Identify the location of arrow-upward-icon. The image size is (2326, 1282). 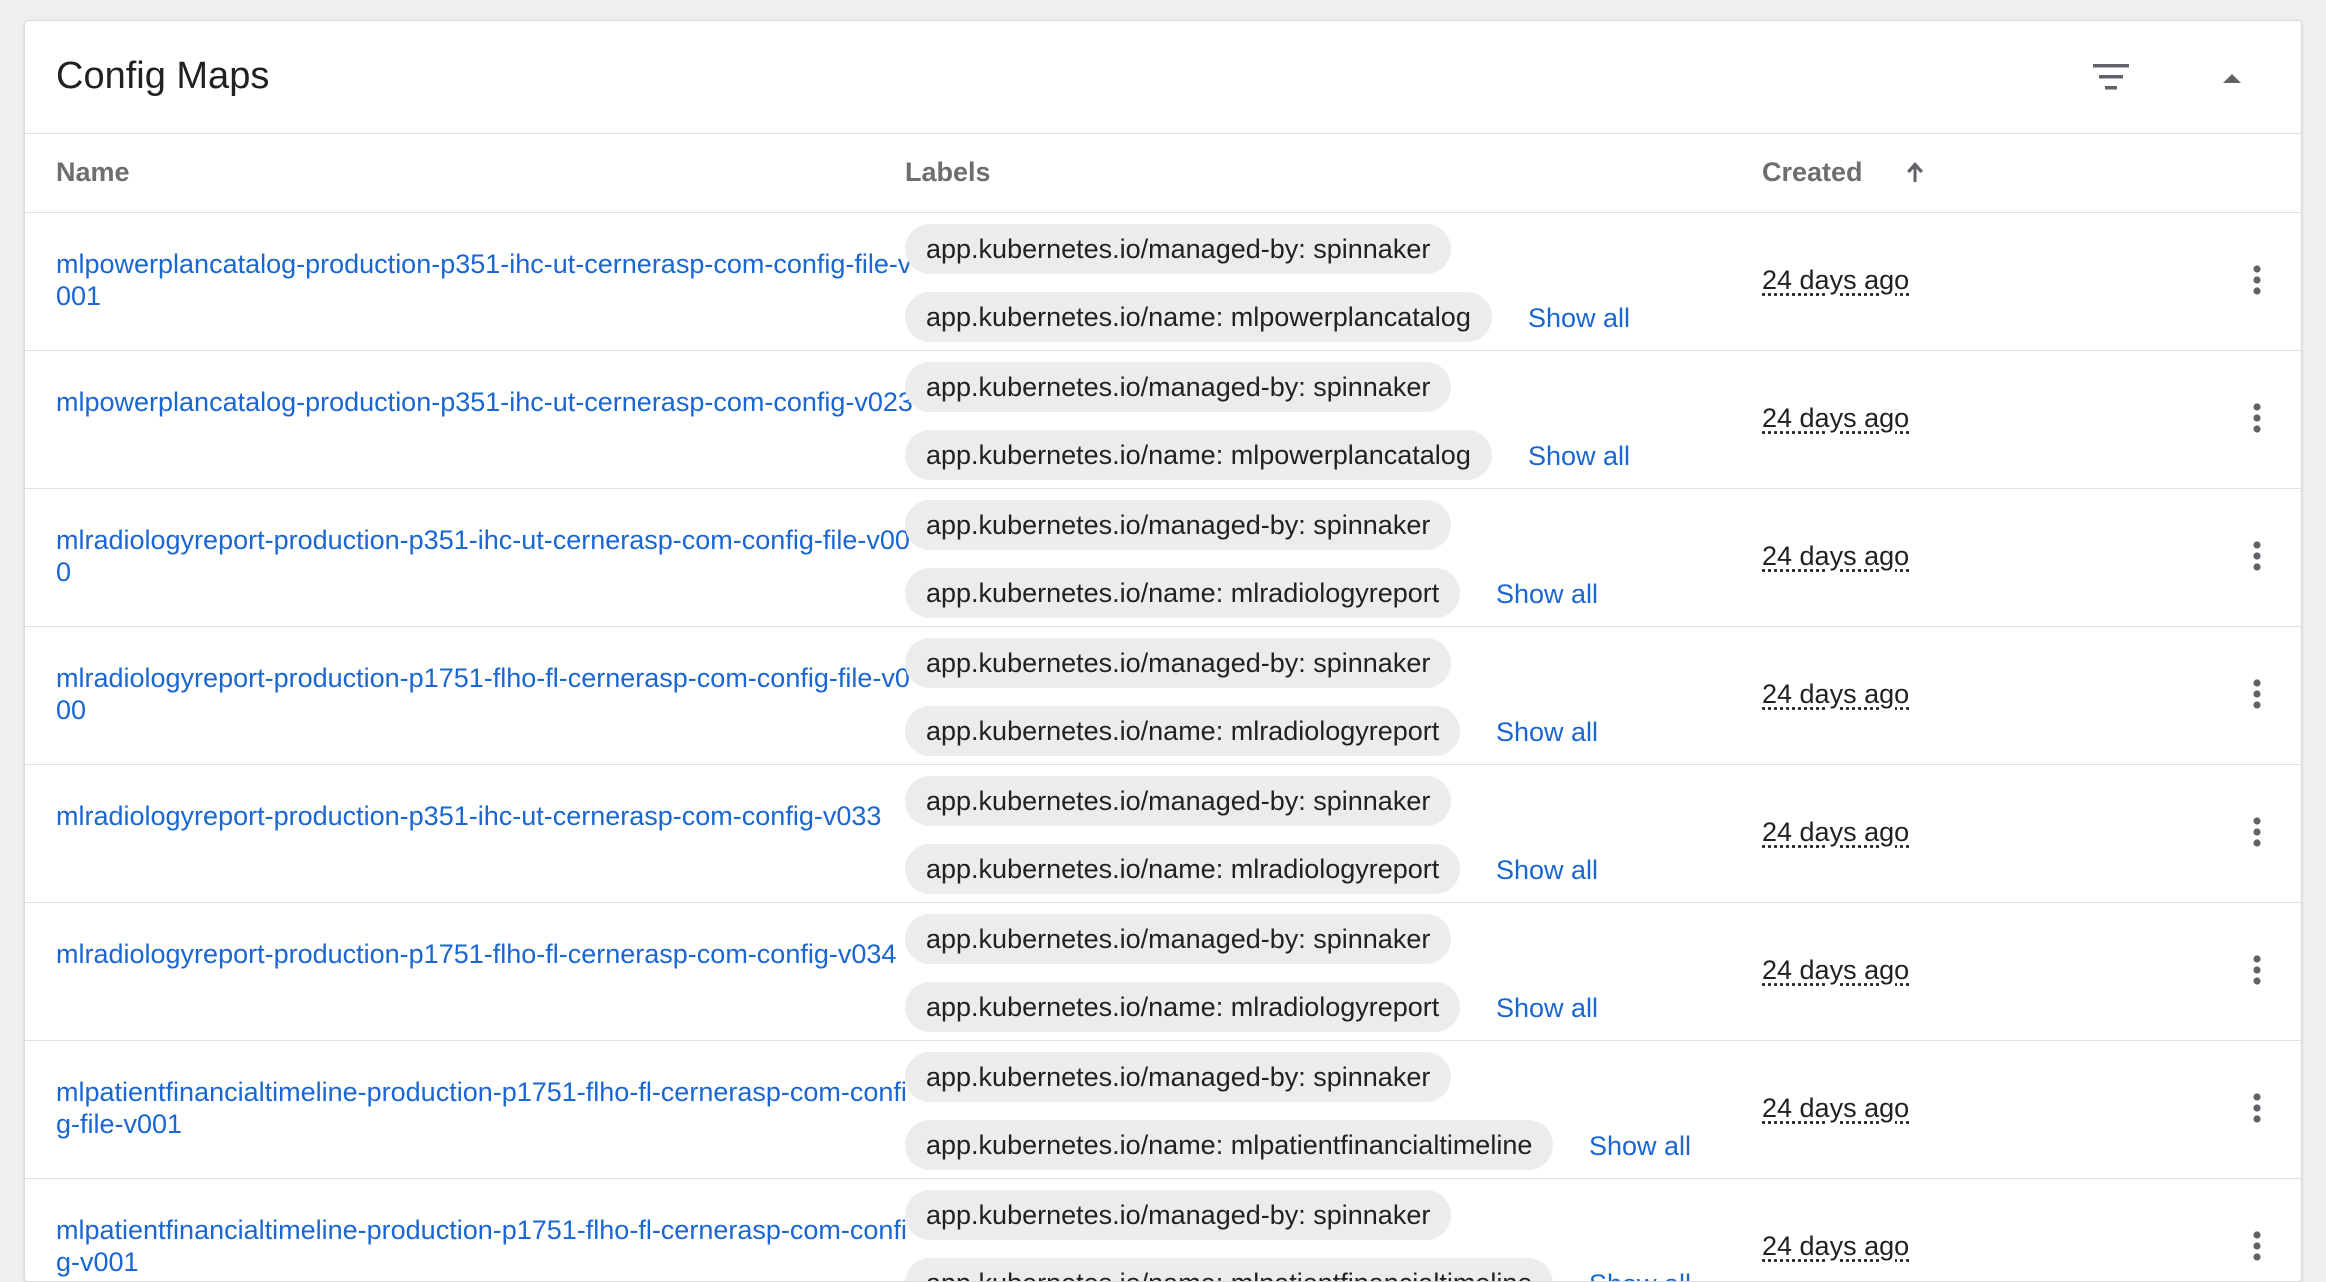
(1915, 172).